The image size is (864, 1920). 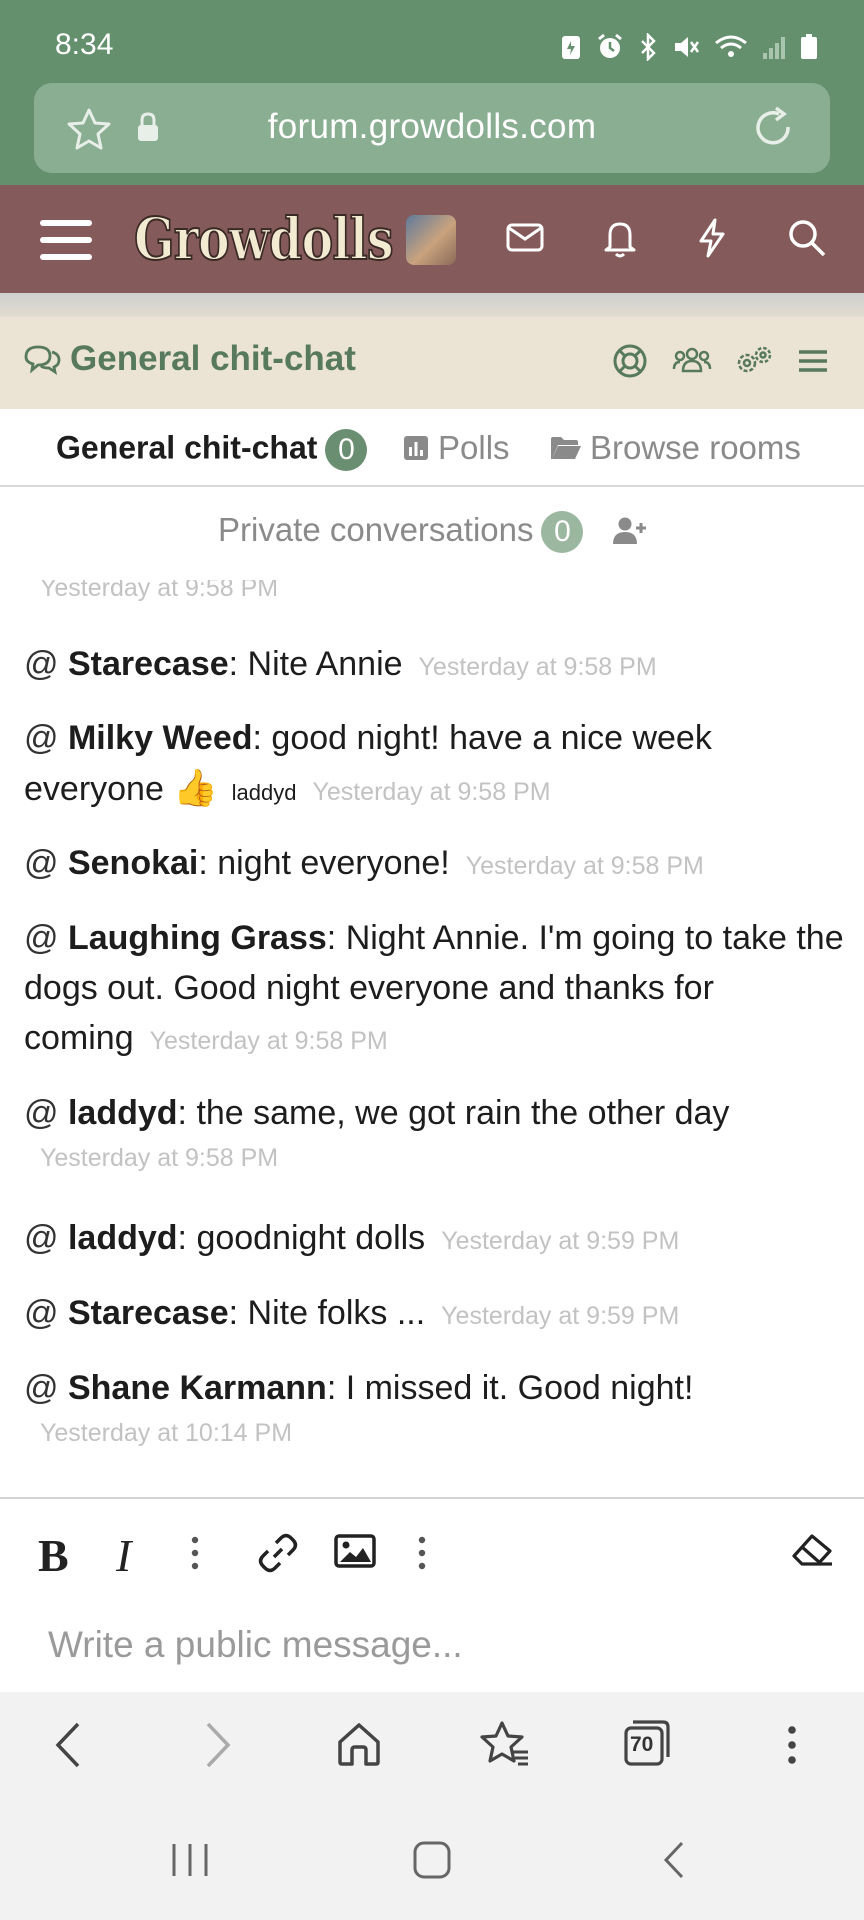 I want to click on message-username: Milky Weed, so click(x=160, y=738).